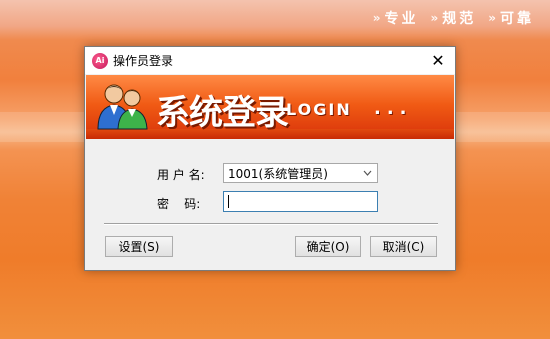  I want to click on slogan-word-2: 规范, so click(459, 19).